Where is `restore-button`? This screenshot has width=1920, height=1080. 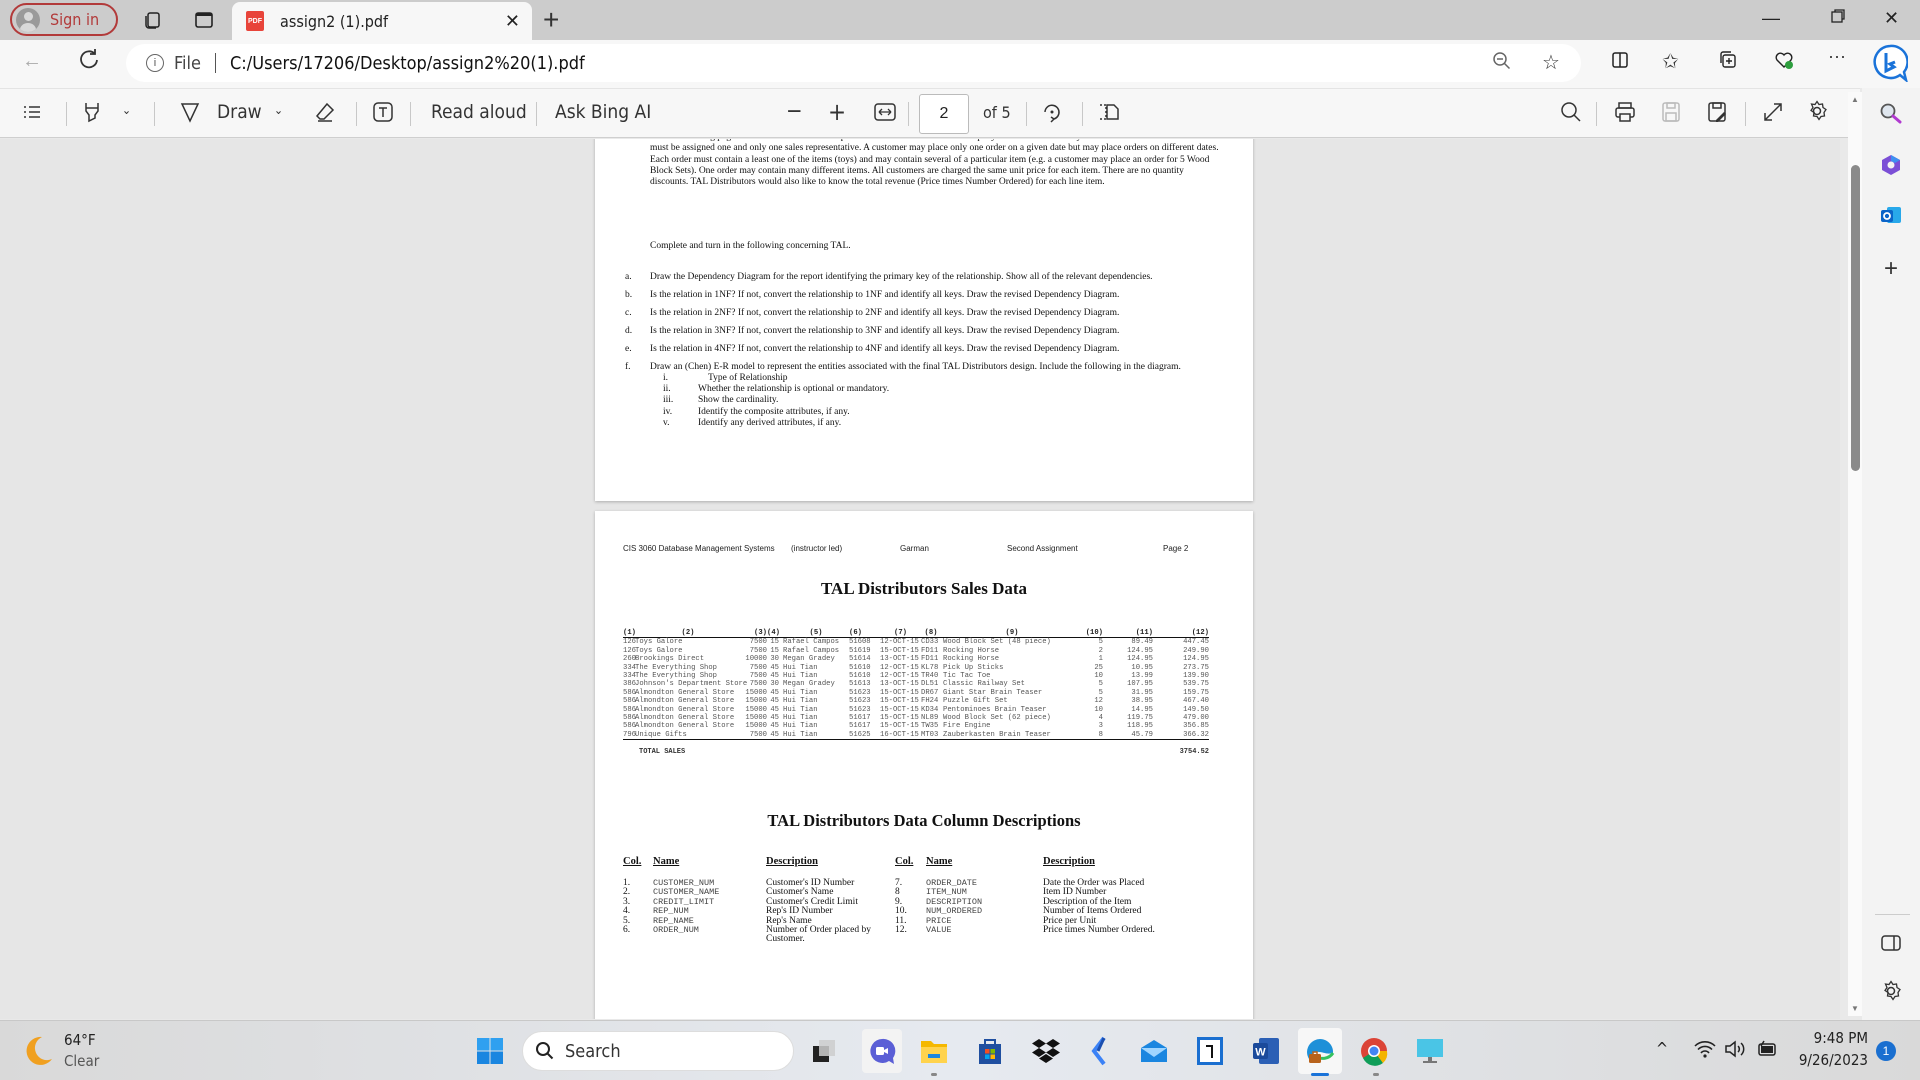 restore-button is located at coordinates (1838, 18).